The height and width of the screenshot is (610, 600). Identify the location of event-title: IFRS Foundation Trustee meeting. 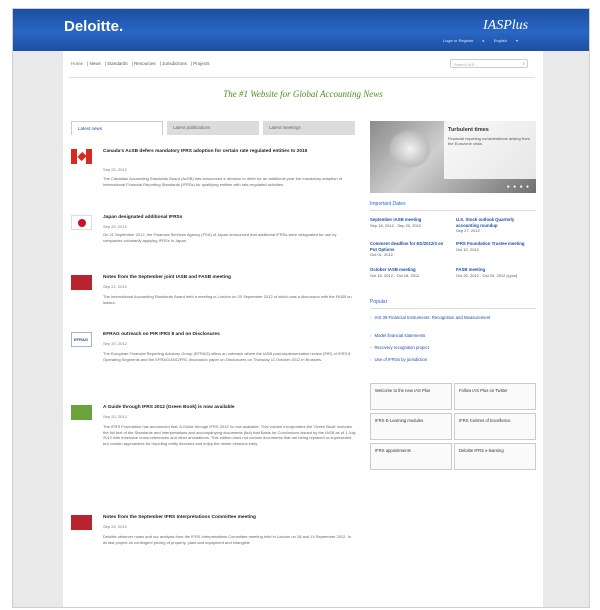
(496, 244).